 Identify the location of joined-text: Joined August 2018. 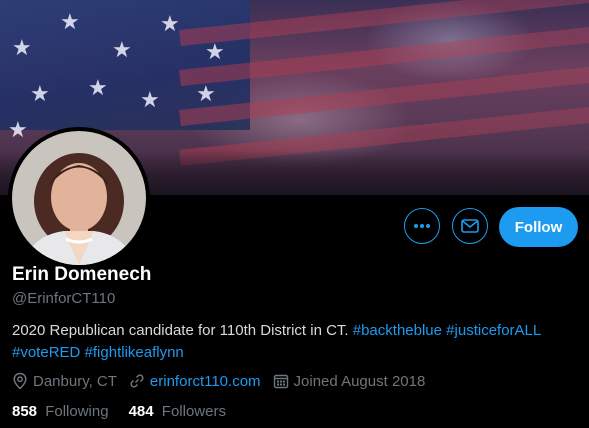
(359, 381).